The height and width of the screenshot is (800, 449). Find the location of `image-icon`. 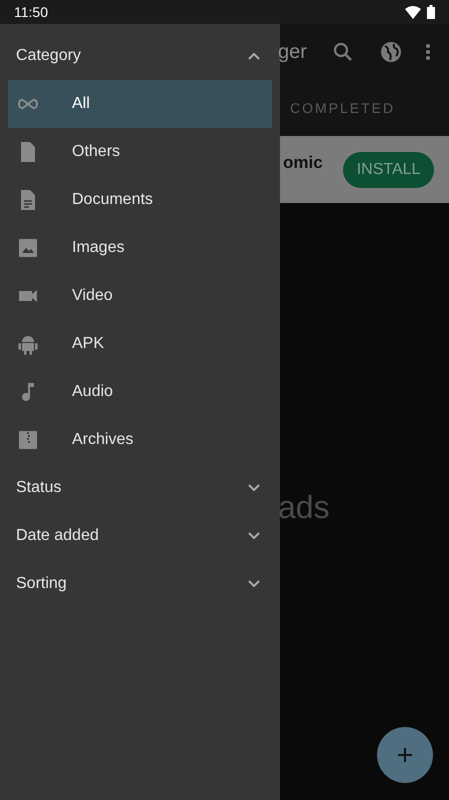

image-icon is located at coordinates (28, 248).